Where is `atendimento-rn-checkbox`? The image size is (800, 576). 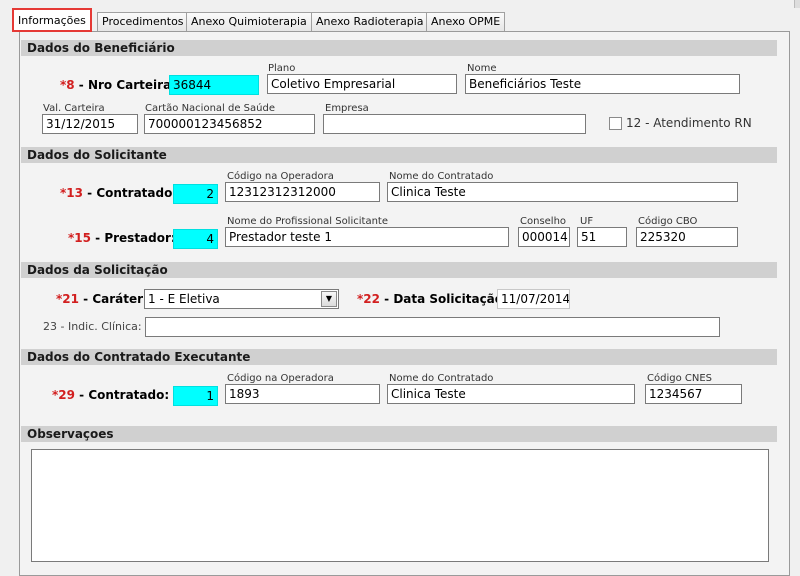 atendimento-rn-checkbox is located at coordinates (615, 123).